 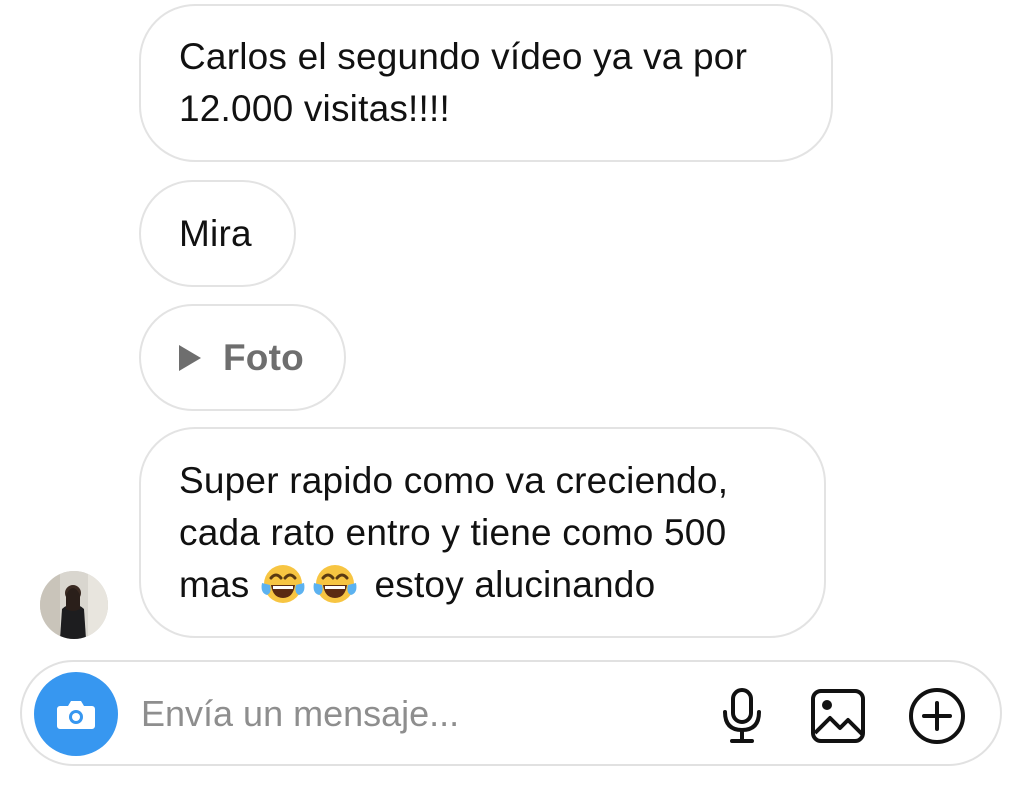 I want to click on media-message-bubble: Foto, so click(x=242, y=357).